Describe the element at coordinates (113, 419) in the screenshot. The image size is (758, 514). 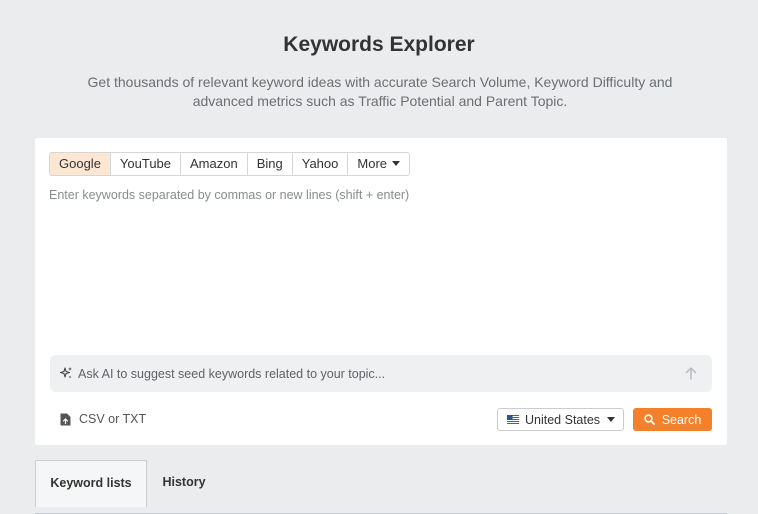
I see `upload-label: CSV or TXT` at that location.